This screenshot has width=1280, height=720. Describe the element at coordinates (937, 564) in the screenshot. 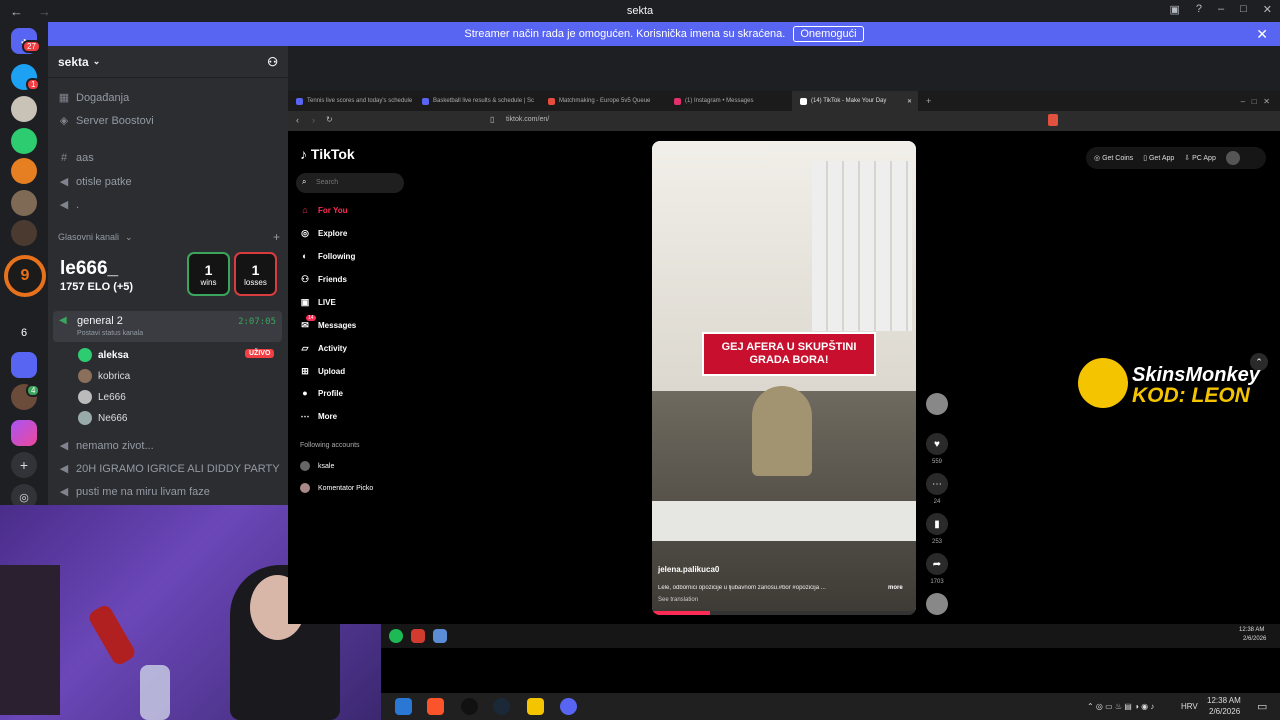

I see `share-icon: ➦` at that location.